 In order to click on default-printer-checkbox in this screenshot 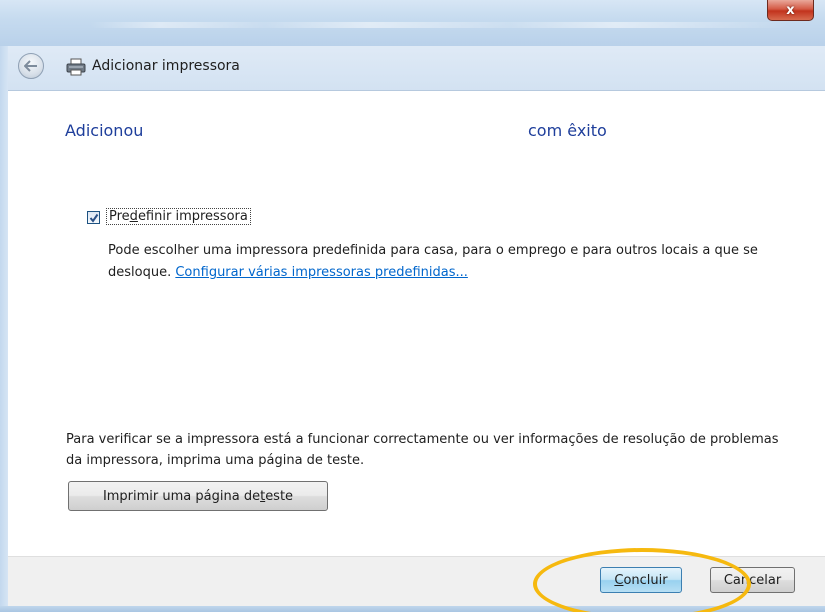, I will do `click(93, 217)`.